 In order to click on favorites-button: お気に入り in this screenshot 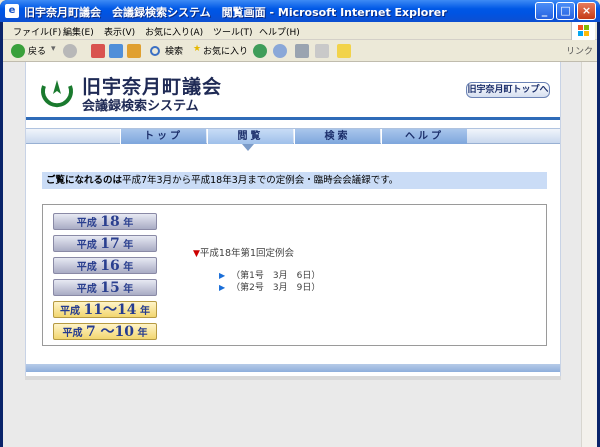, I will do `click(225, 50)`.